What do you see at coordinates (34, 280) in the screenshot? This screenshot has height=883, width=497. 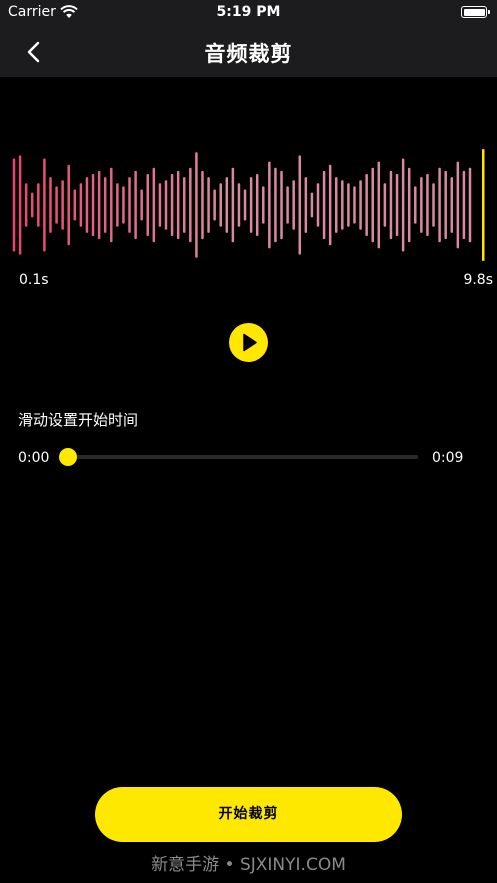 I see `waveform-start-time: 0.1s` at bounding box center [34, 280].